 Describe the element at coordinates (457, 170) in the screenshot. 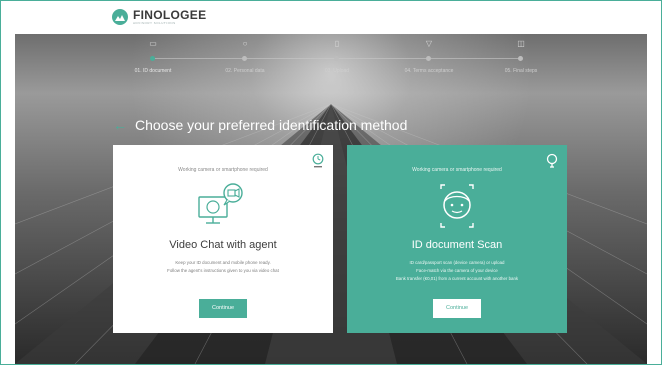

I see `scan-requirement-text: Working camera or smartphone required` at that location.